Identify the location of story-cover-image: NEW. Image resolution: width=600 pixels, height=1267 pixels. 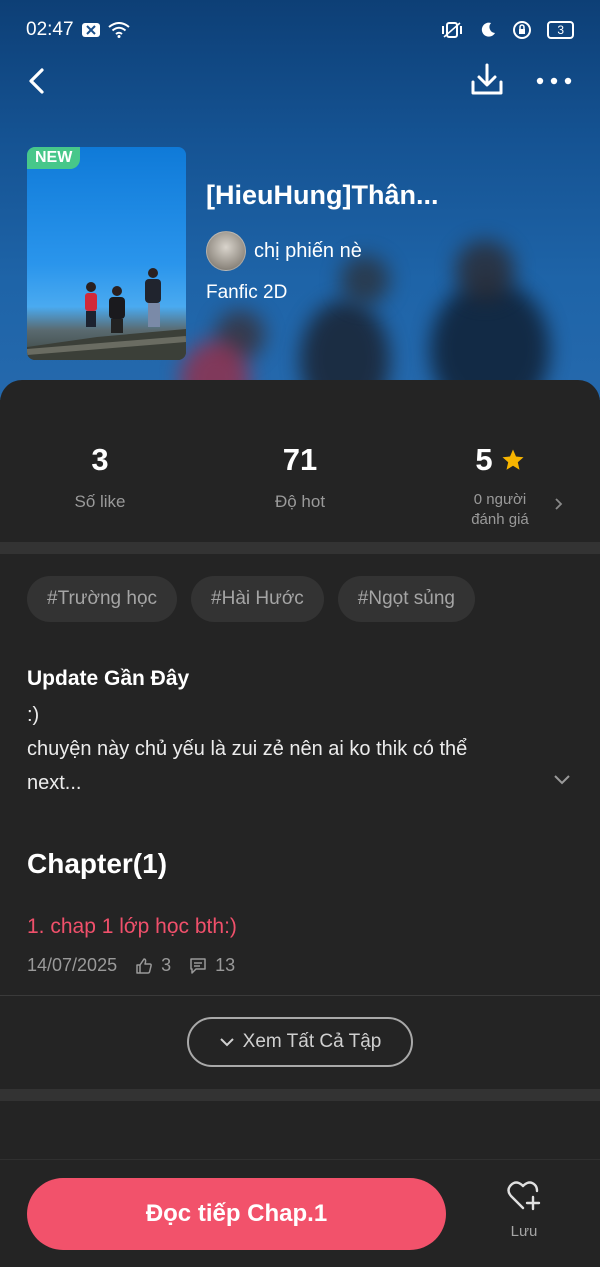
(106, 253).